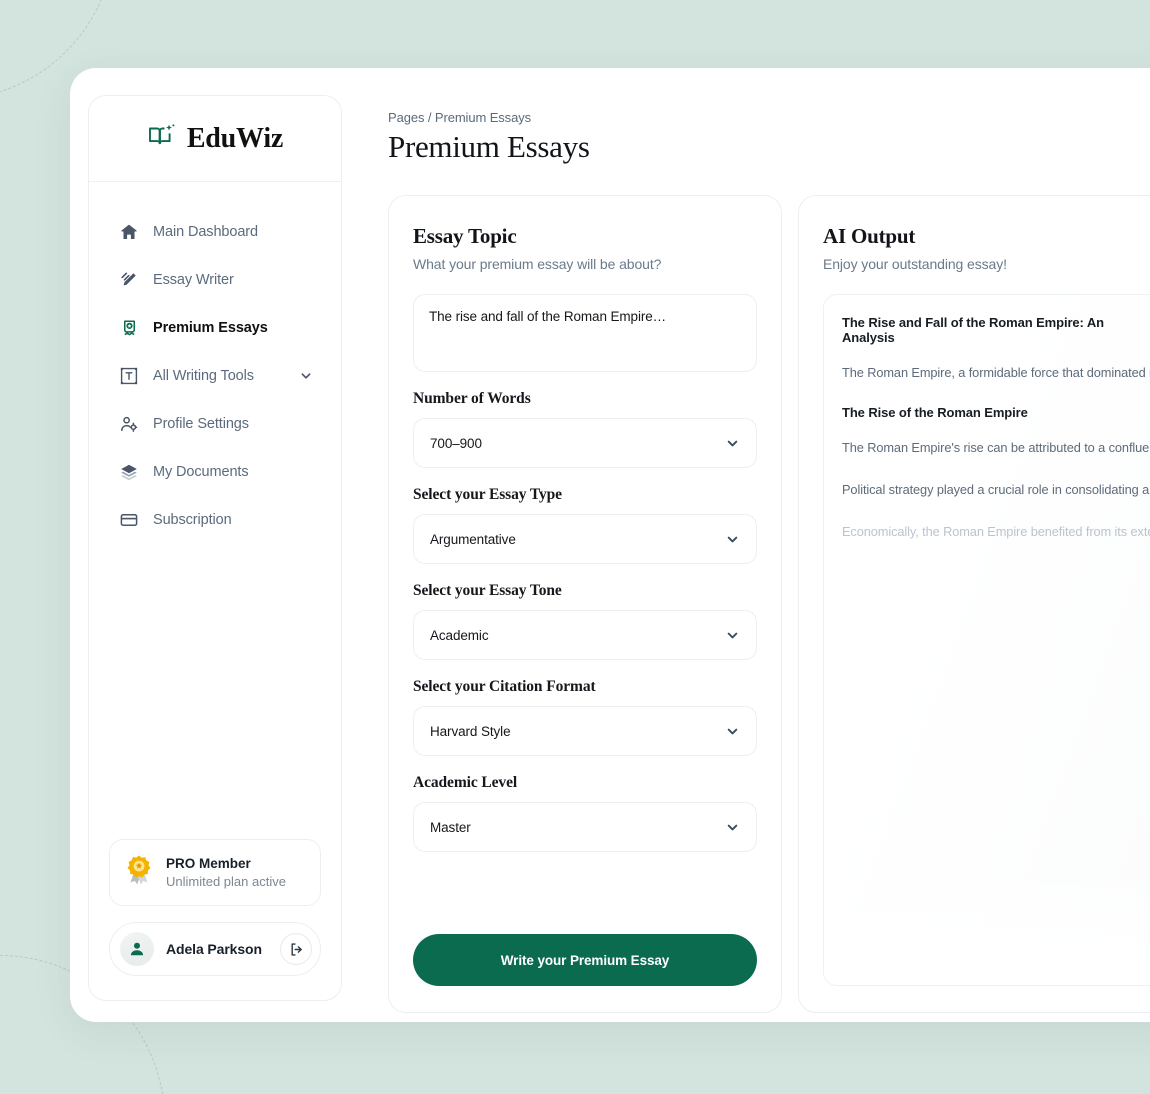  I want to click on citation-format-select: Harvard Style, so click(585, 731).